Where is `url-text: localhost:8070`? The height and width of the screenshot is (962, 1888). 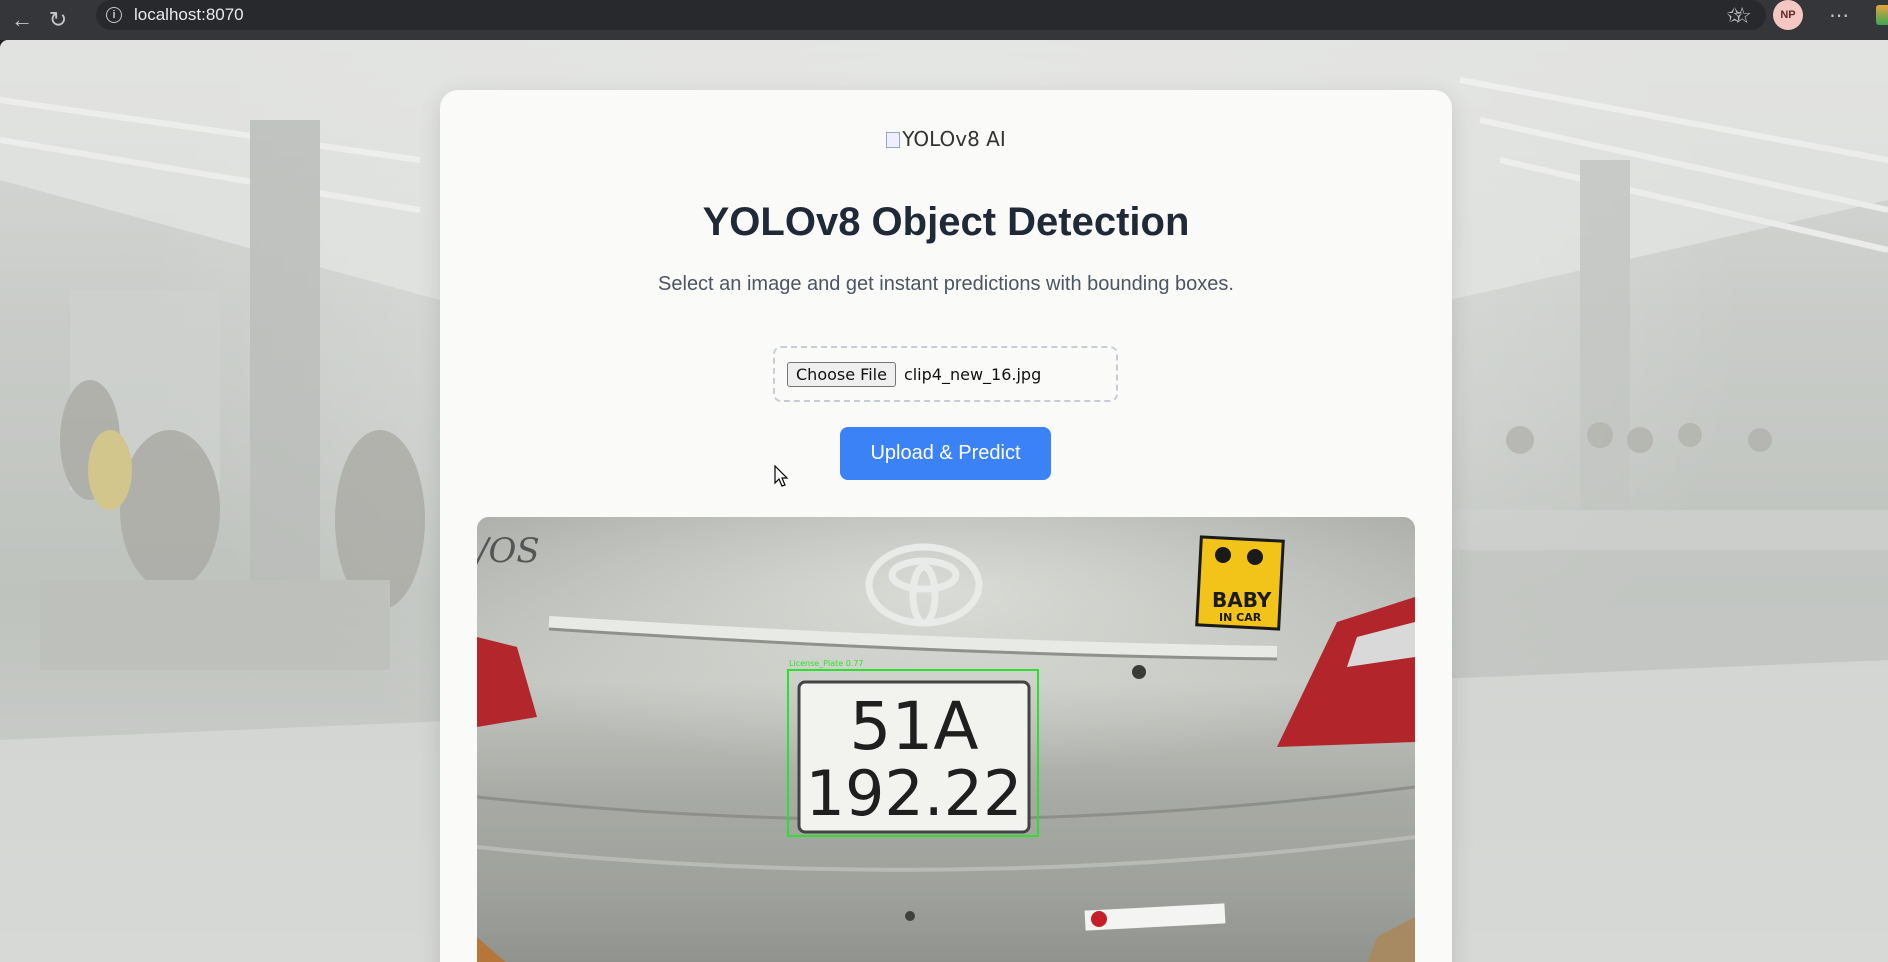
url-text: localhost:8070 is located at coordinates (189, 14).